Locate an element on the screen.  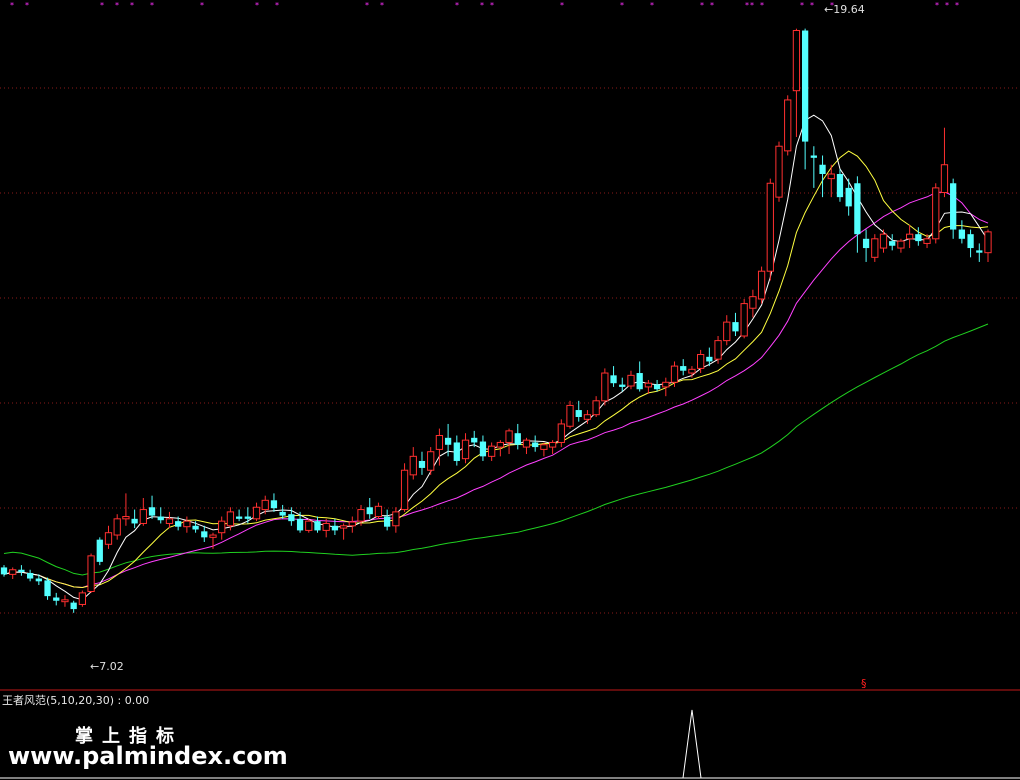
high-arrow-icon: ← is located at coordinates (829, 9).